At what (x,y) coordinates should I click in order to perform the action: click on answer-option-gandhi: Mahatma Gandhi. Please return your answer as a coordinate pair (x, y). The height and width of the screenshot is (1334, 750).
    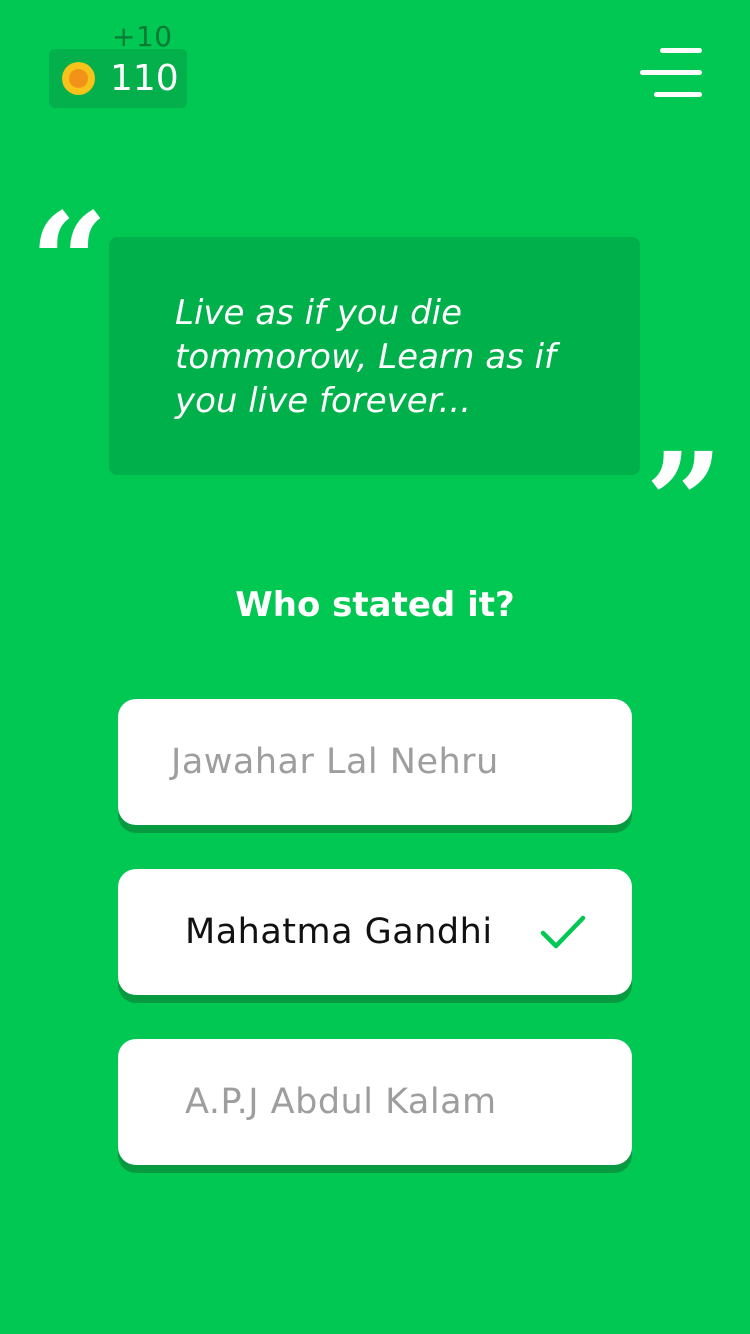
    Looking at the image, I should click on (375, 932).